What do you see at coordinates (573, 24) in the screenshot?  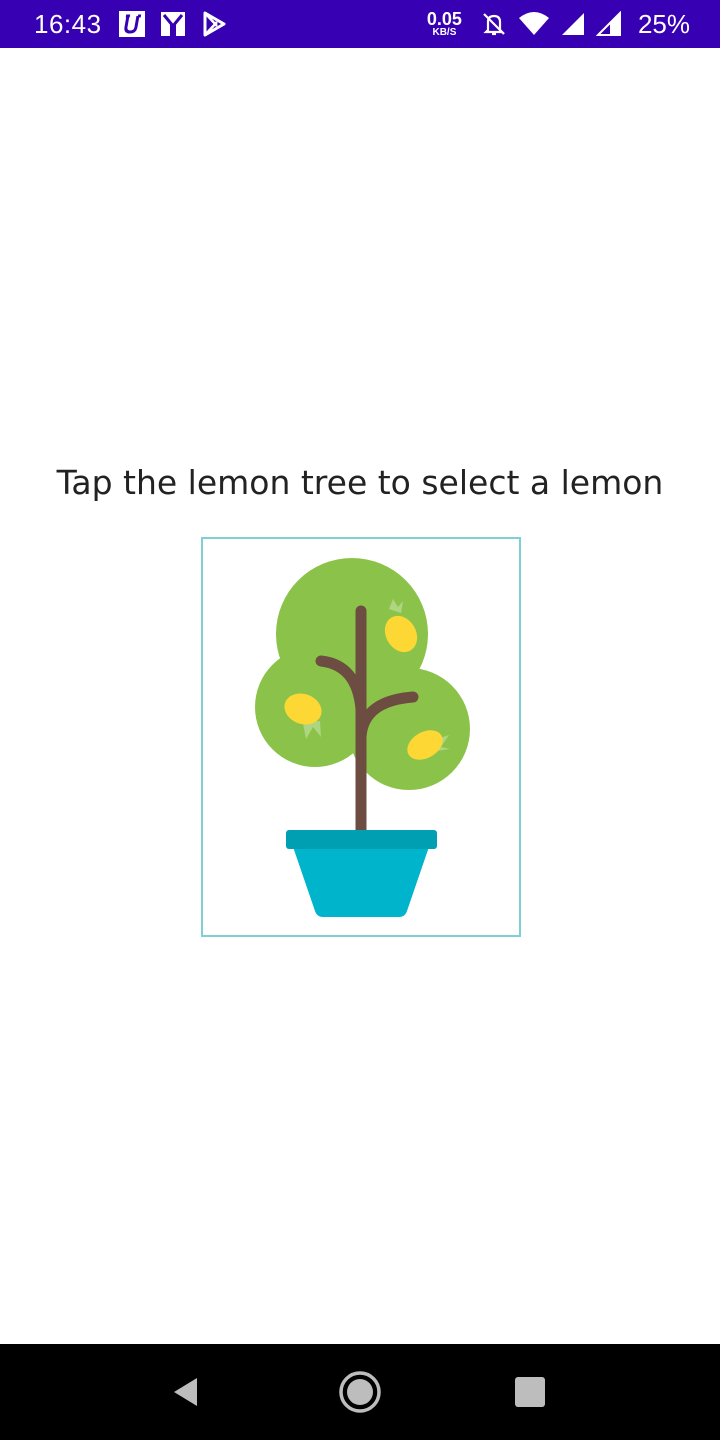 I see `signal-icon` at bounding box center [573, 24].